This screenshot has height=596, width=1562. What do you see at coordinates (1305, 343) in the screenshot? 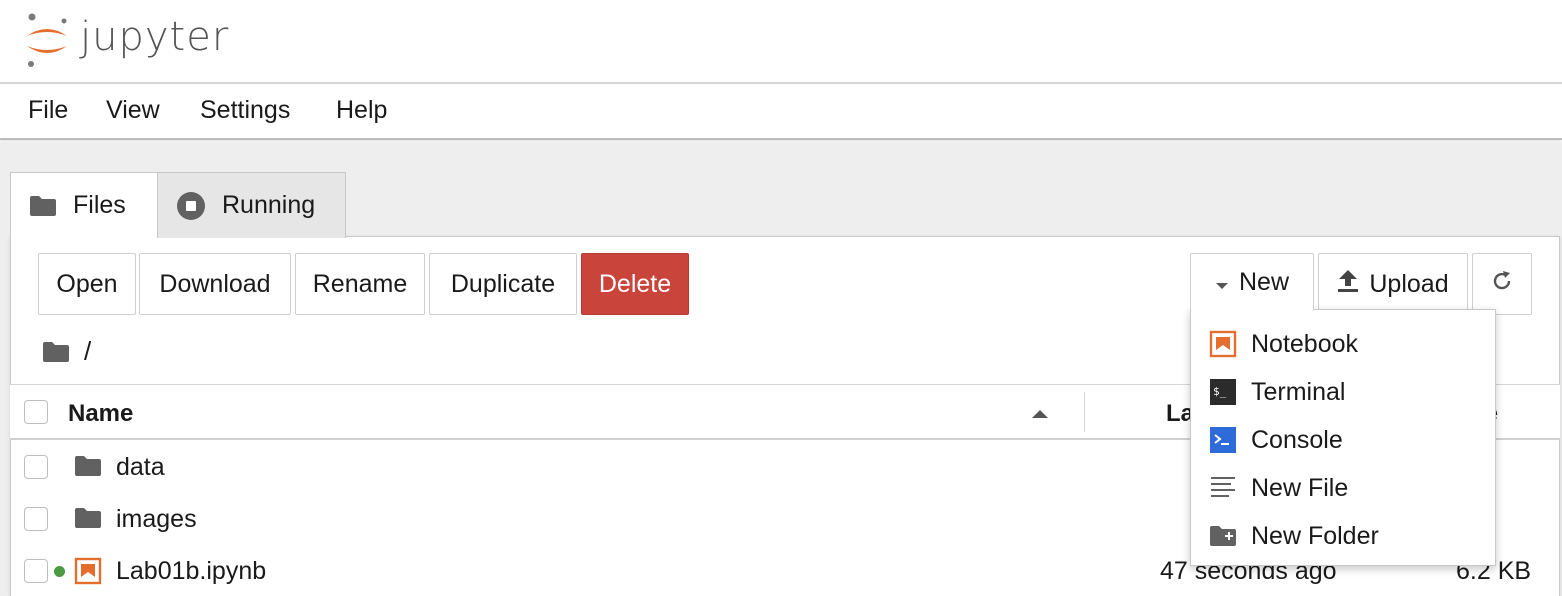
I see `menu-item-label: Notebook` at bounding box center [1305, 343].